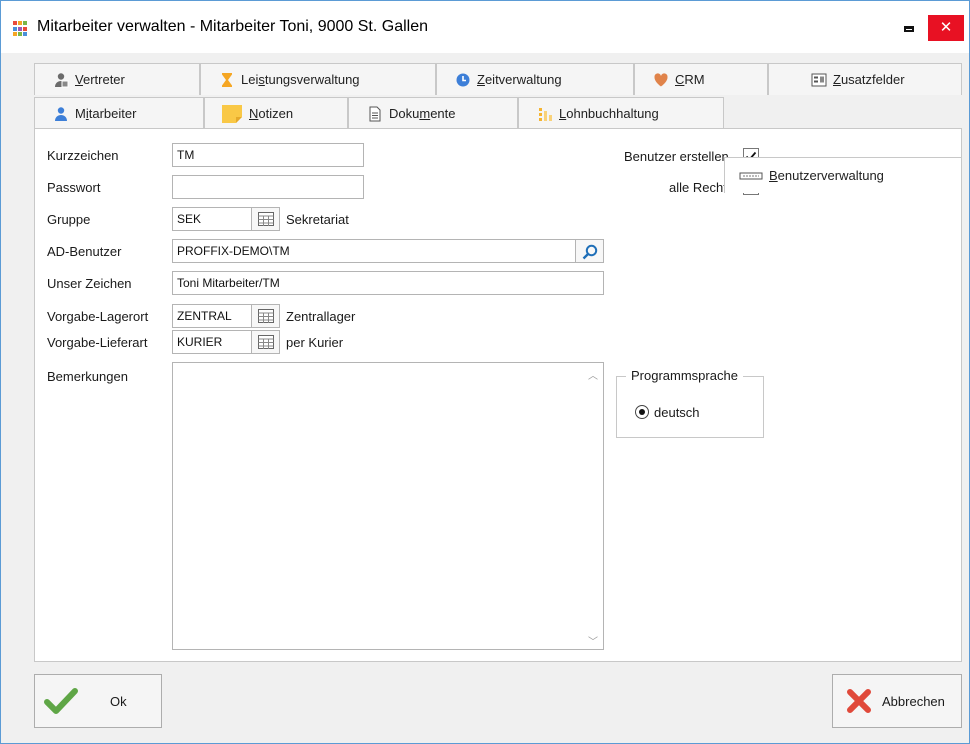  What do you see at coordinates (909, 28) in the screenshot?
I see `minimize-button` at bounding box center [909, 28].